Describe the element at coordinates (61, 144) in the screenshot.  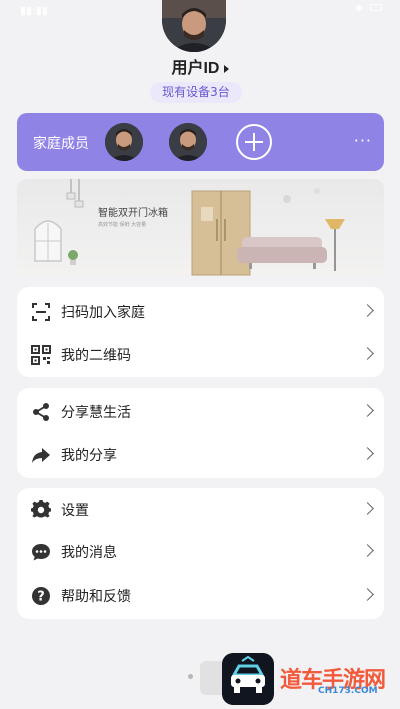
I see `family-members-label: 家庭成员` at that location.